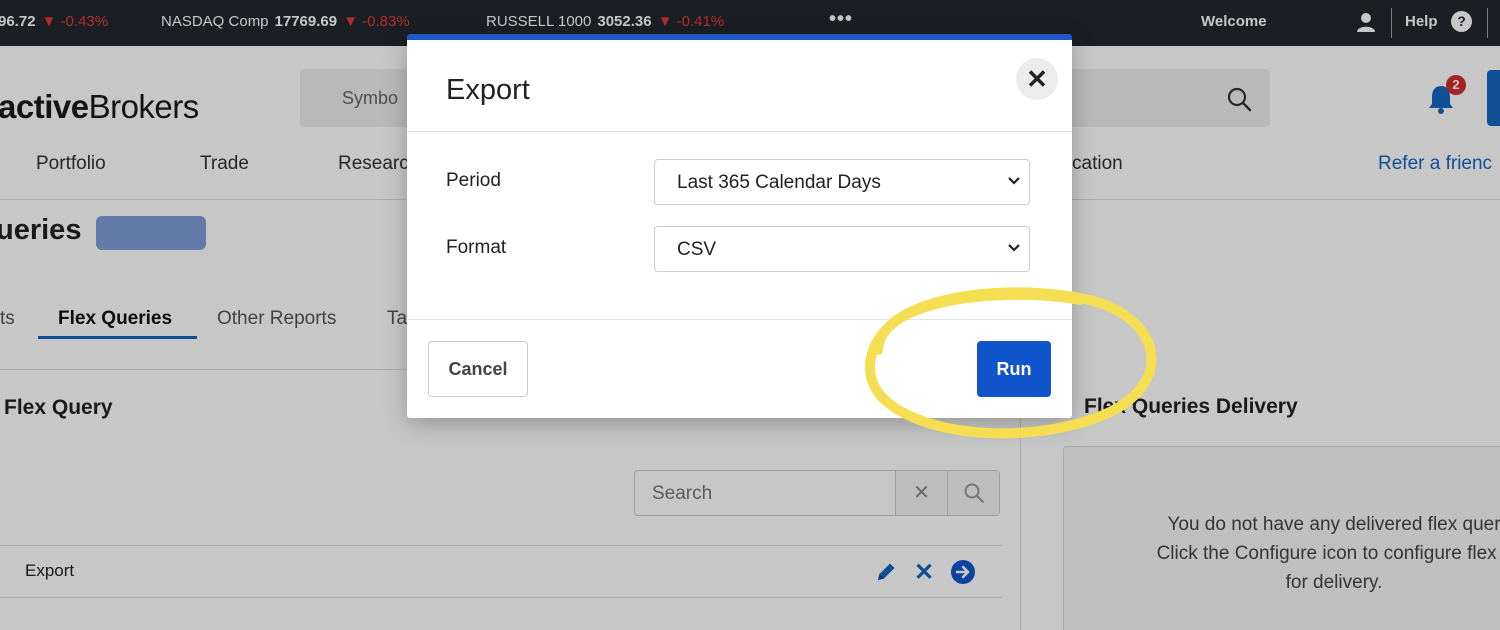 Image resolution: width=1500 pixels, height=630 pixels. Describe the element at coordinates (478, 369) in the screenshot. I see `cancel-button: Cancel` at that location.